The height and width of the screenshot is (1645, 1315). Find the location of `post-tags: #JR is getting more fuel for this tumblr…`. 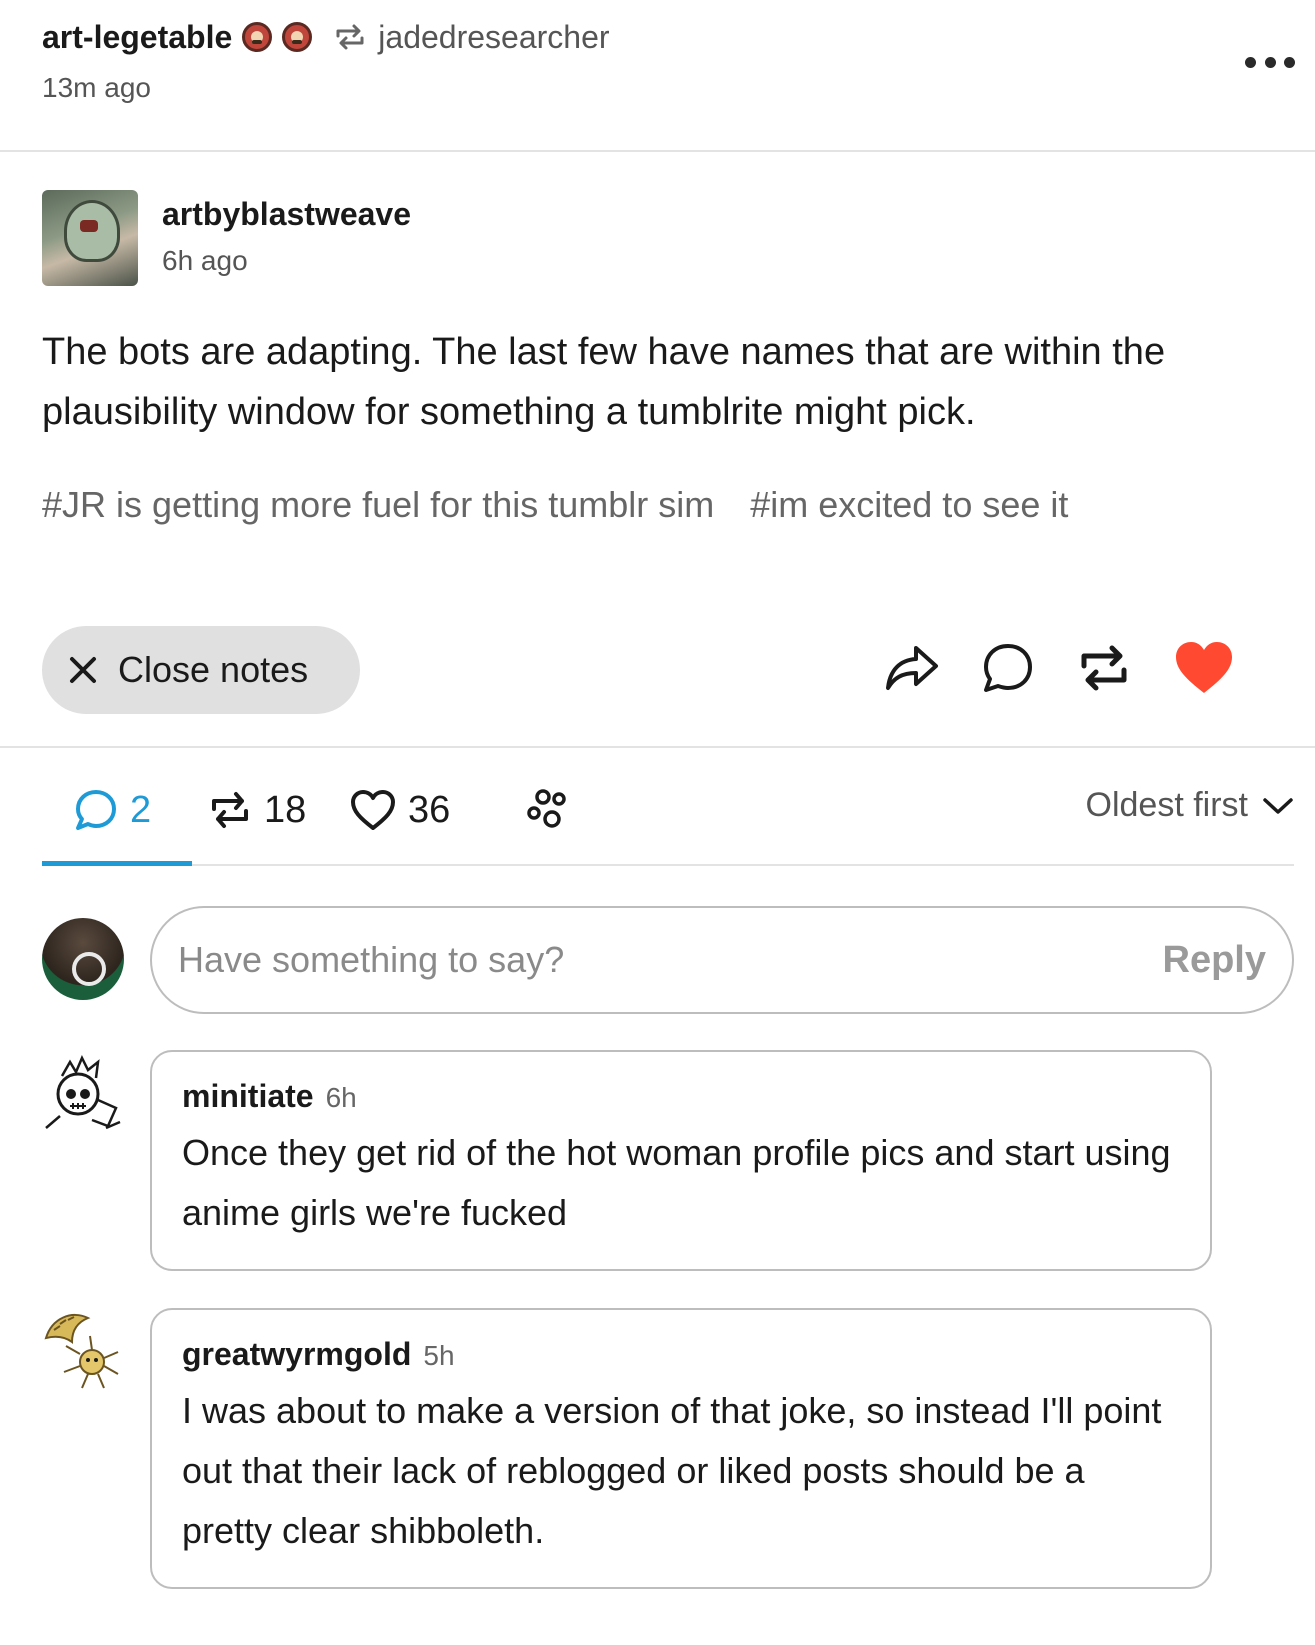

post-tags: #JR is getting more fuel for this tumblr… is located at coordinates (573, 505).